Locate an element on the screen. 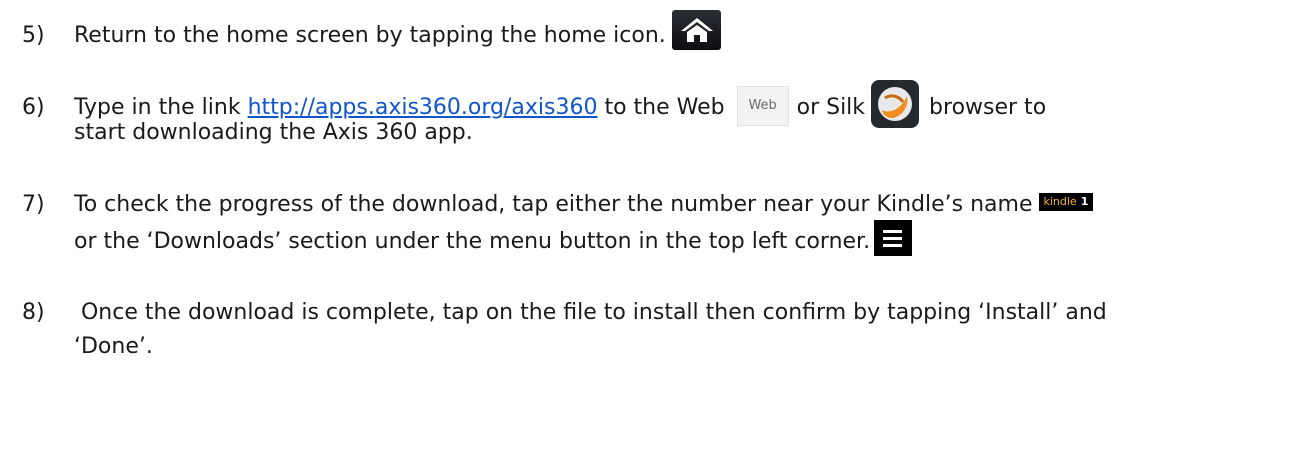 Image resolution: width=1292 pixels, height=457 pixels. step-number: 7) is located at coordinates (33, 204).